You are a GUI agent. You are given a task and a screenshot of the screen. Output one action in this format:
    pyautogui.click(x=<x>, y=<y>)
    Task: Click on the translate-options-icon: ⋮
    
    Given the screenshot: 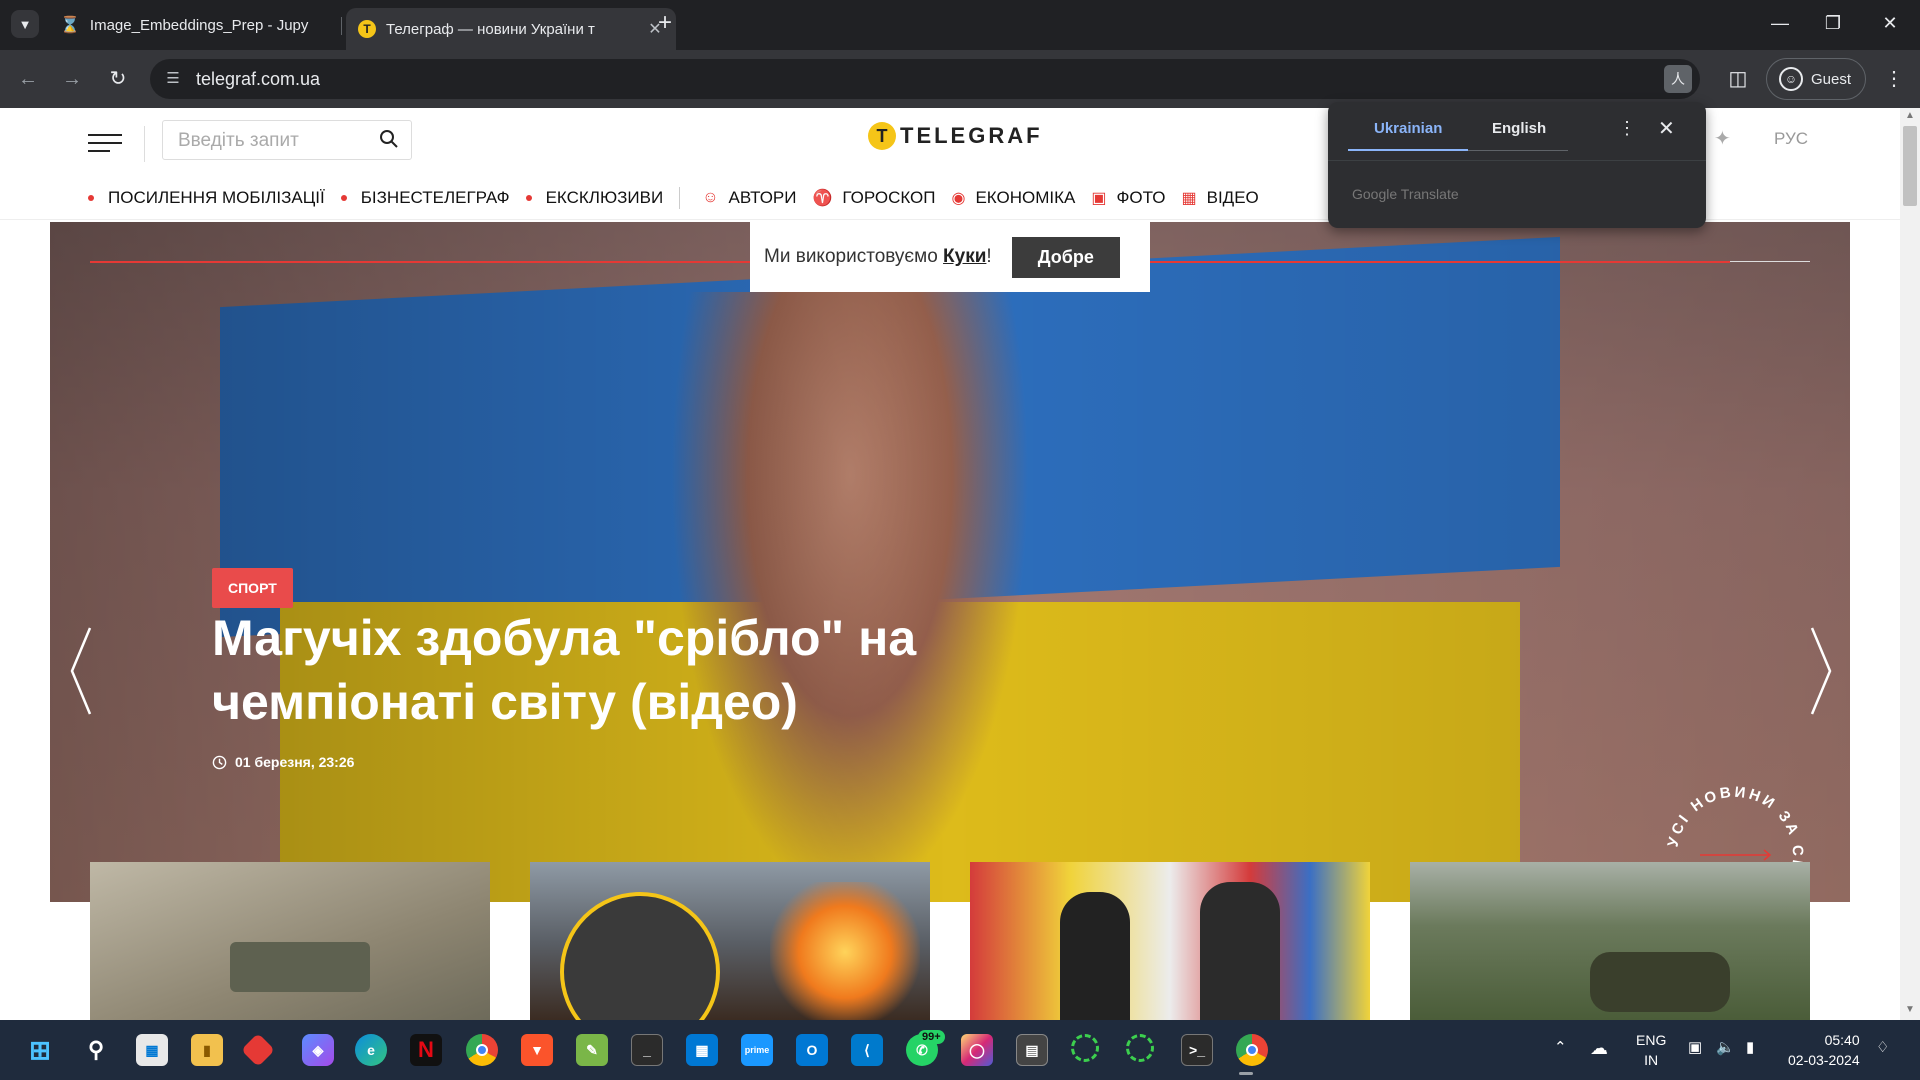 What is the action you would take?
    pyautogui.click(x=1627, y=128)
    